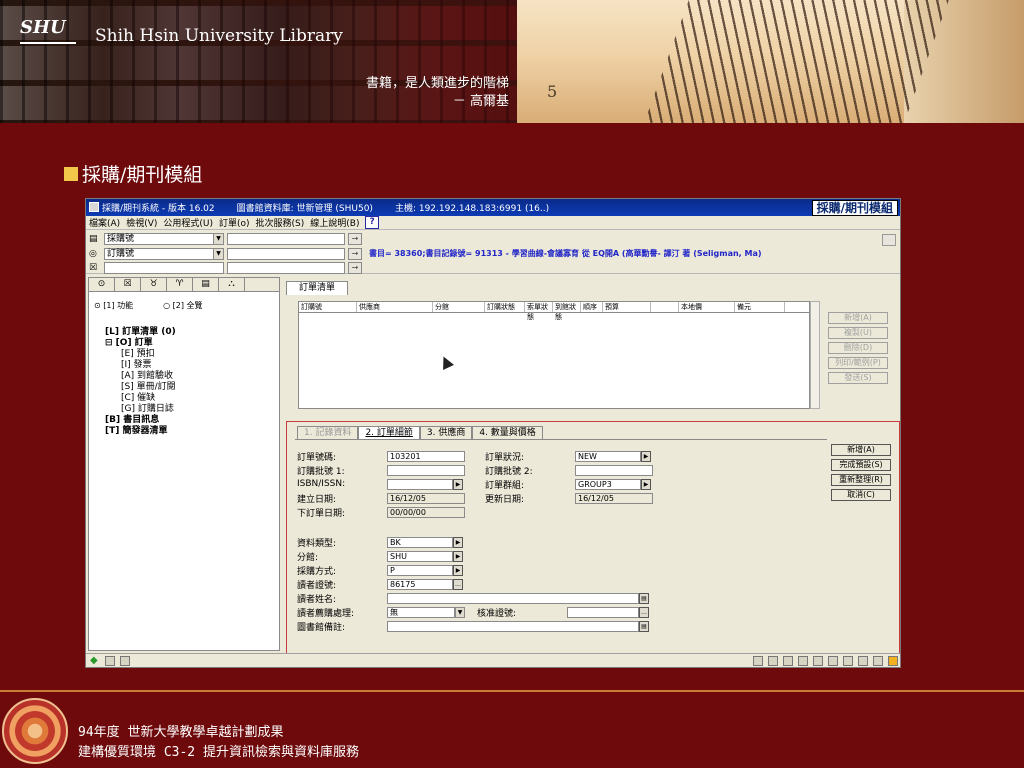  I want to click on column-header: 訂購號, so click(328, 307).